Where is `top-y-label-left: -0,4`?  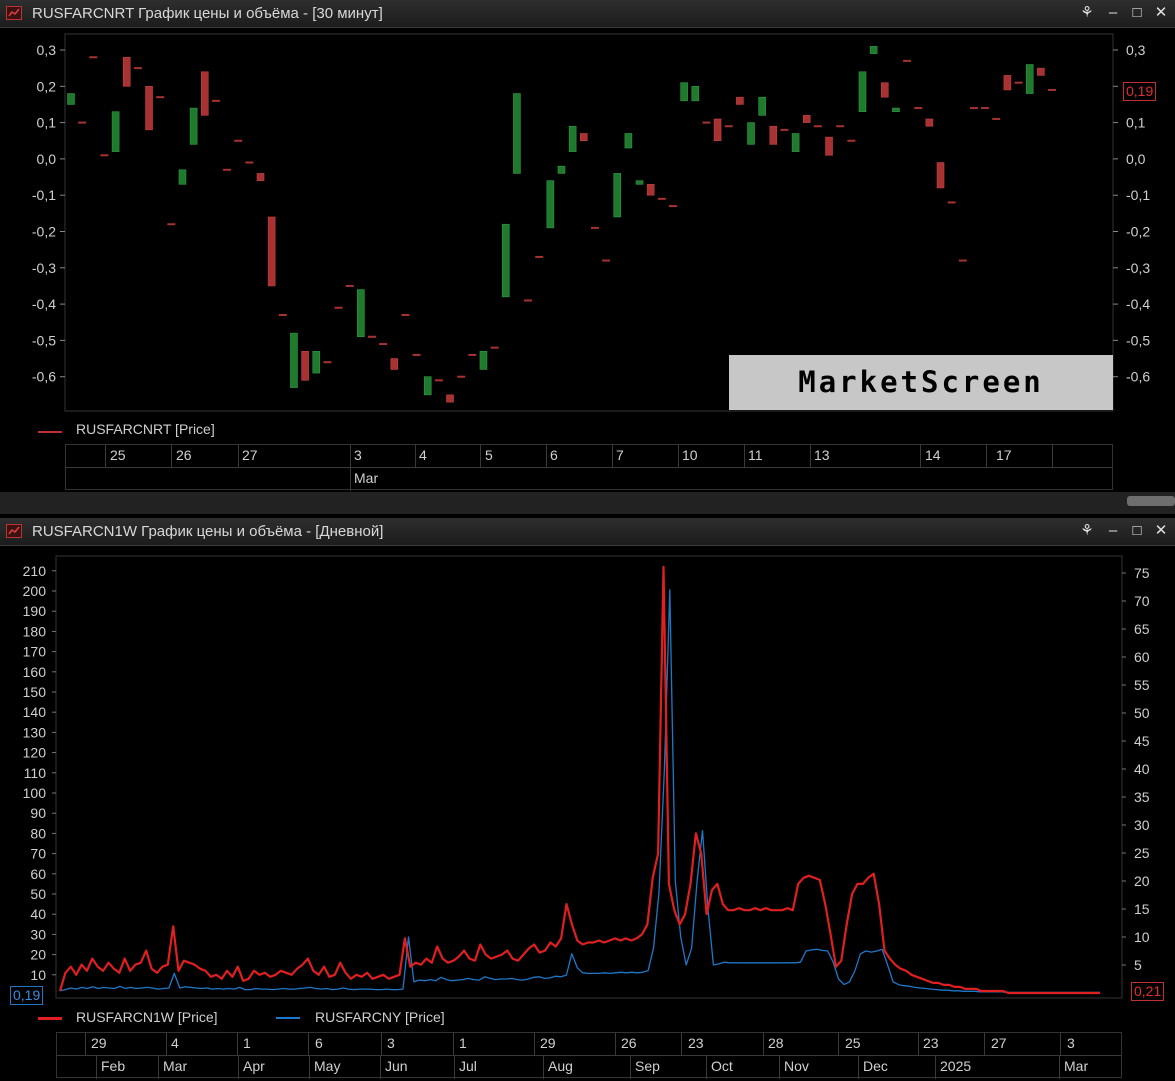
top-y-label-left: -0,4 is located at coordinates (44, 304).